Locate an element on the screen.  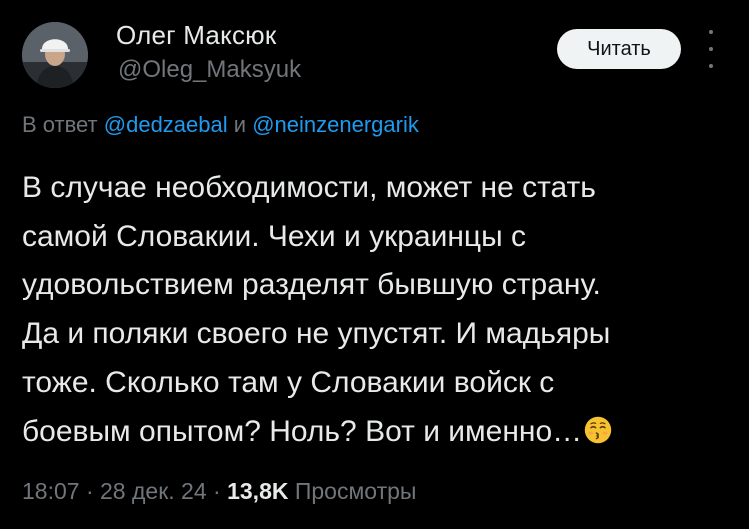
tweet-time: 18:07 is located at coordinates (51, 491).